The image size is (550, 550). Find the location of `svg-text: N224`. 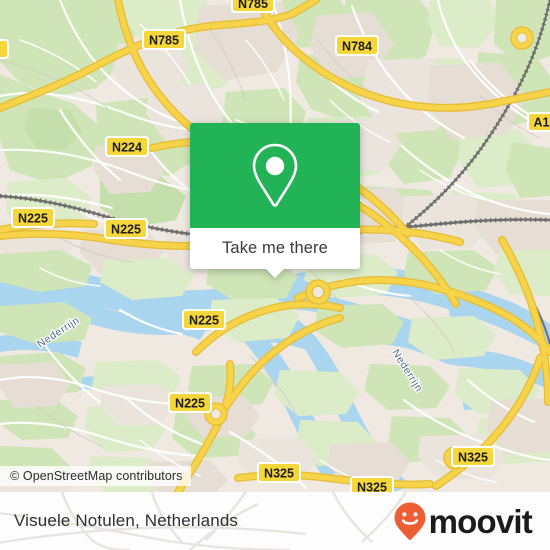

svg-text: N224 is located at coordinates (127, 148).